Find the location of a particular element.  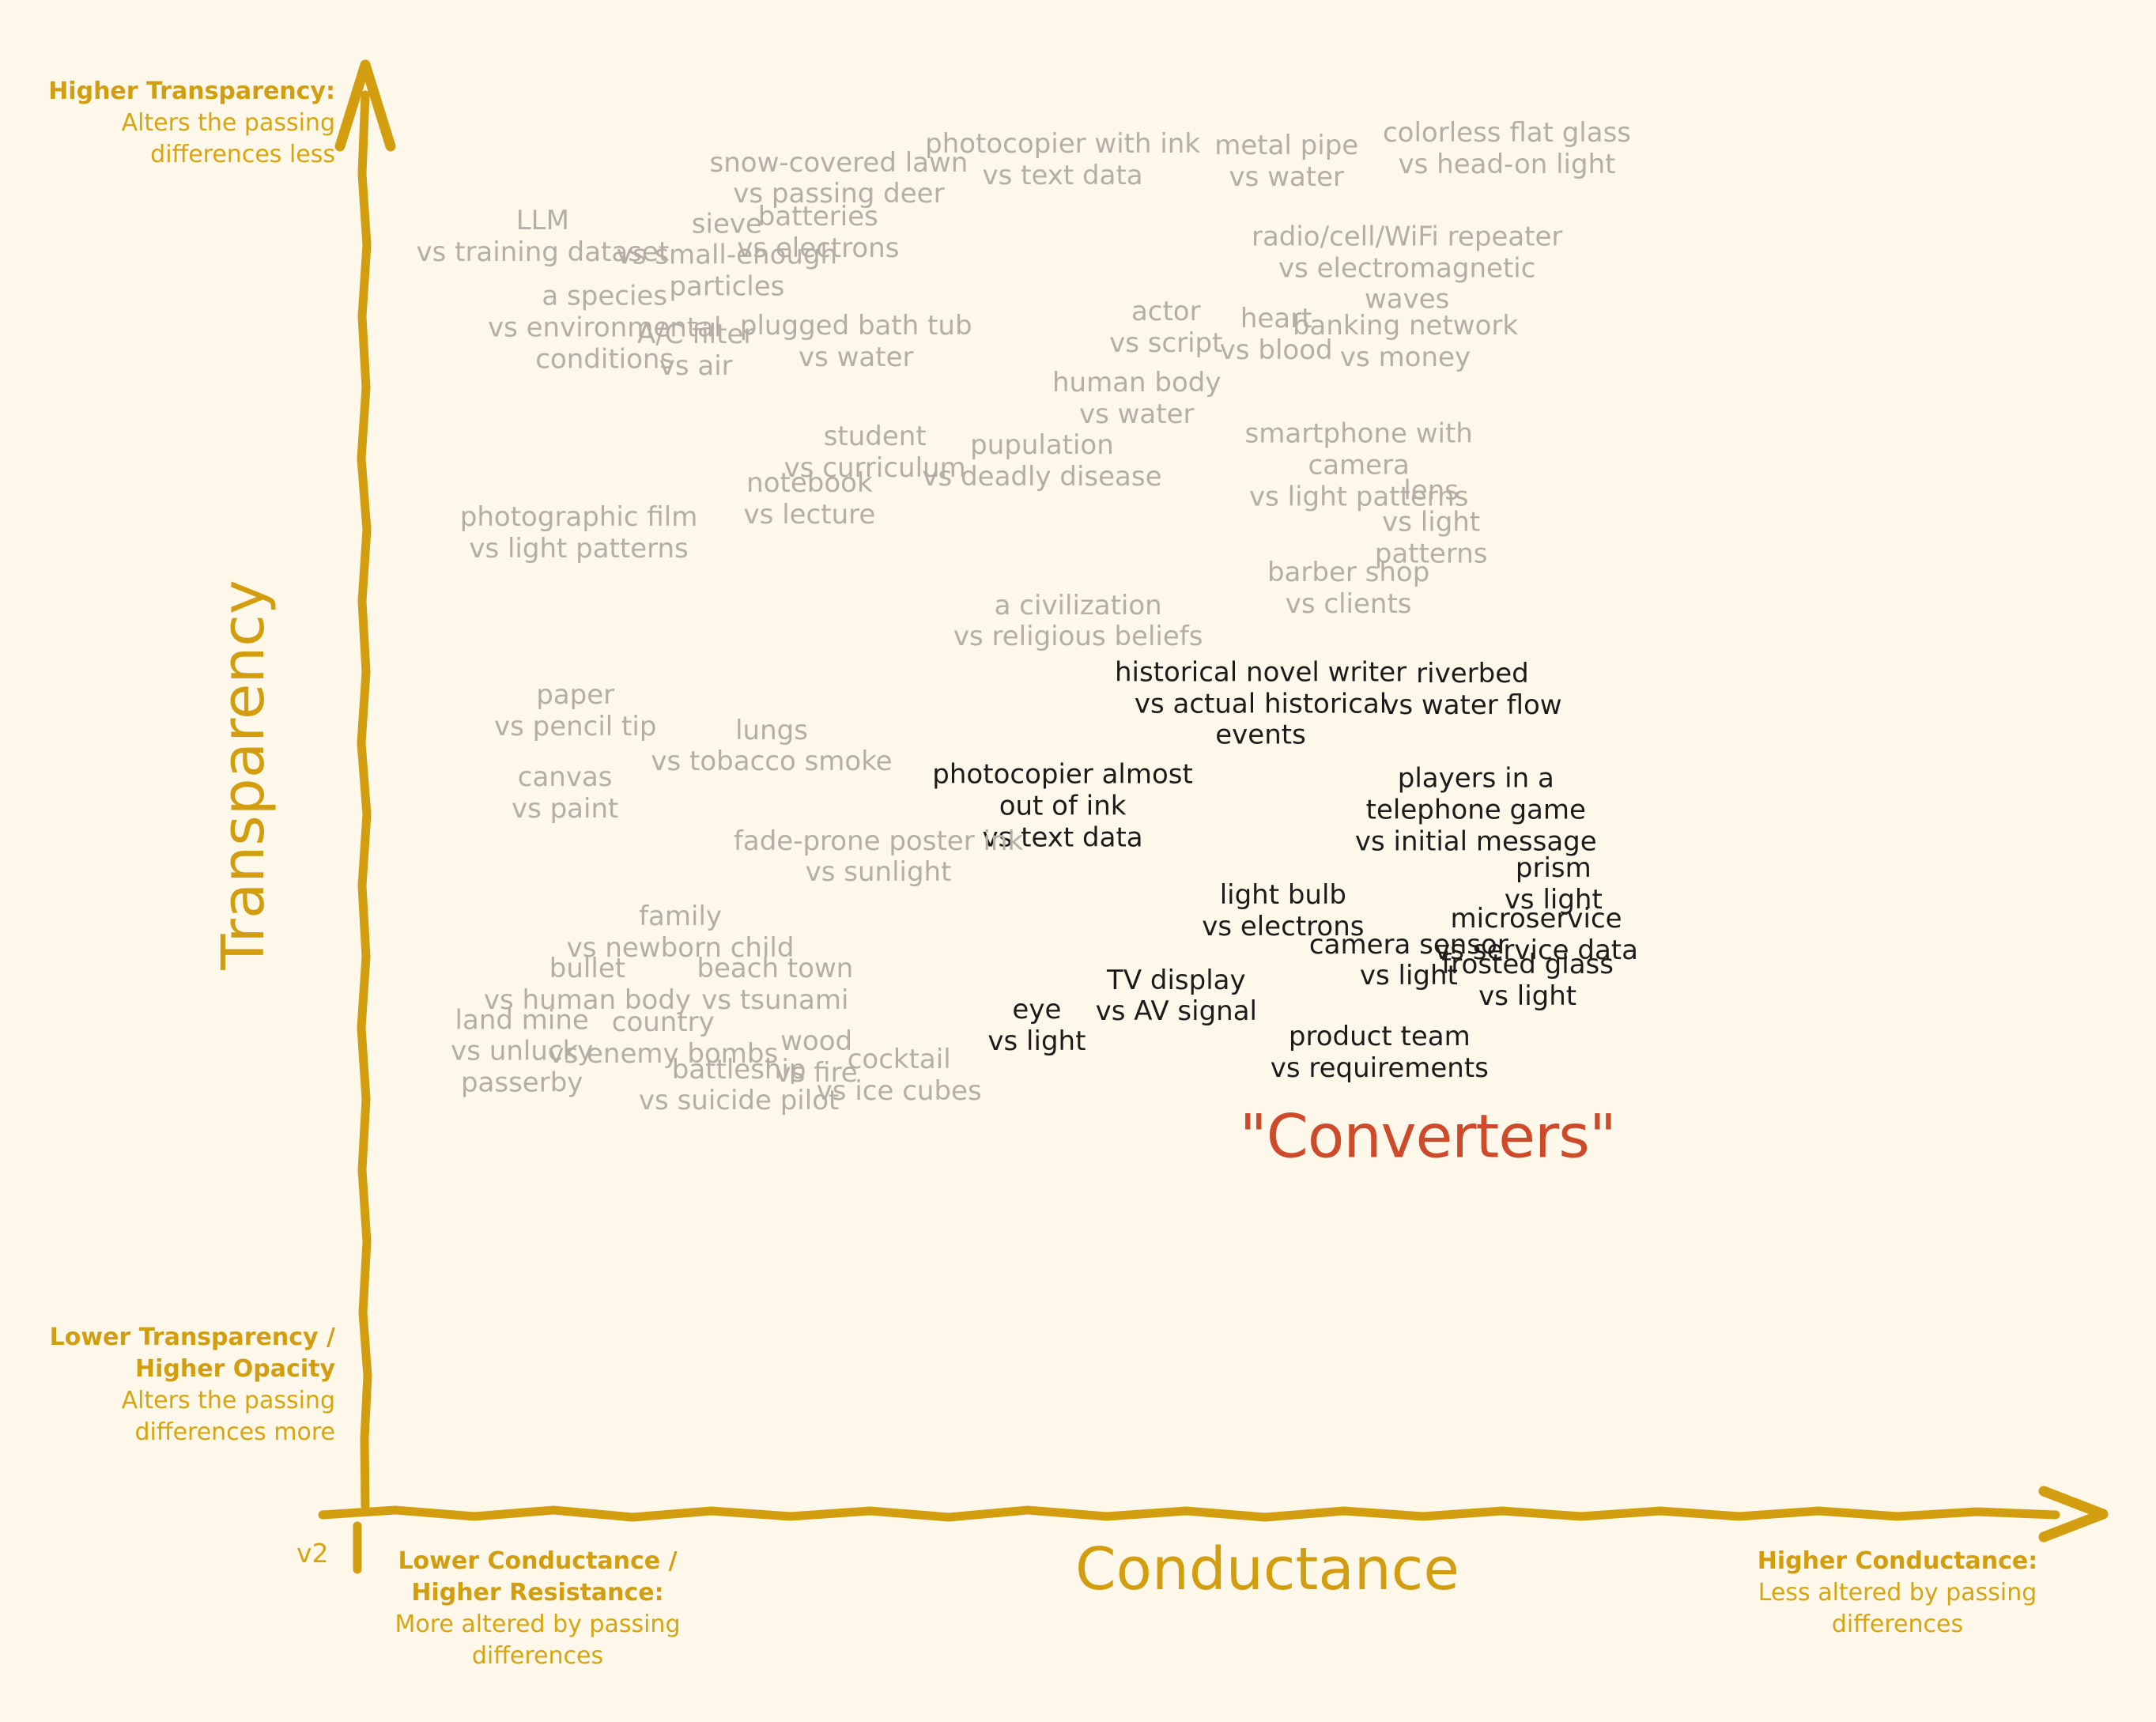

scatter-point-label: lungs vs tobacco smoke is located at coordinates (772, 746).